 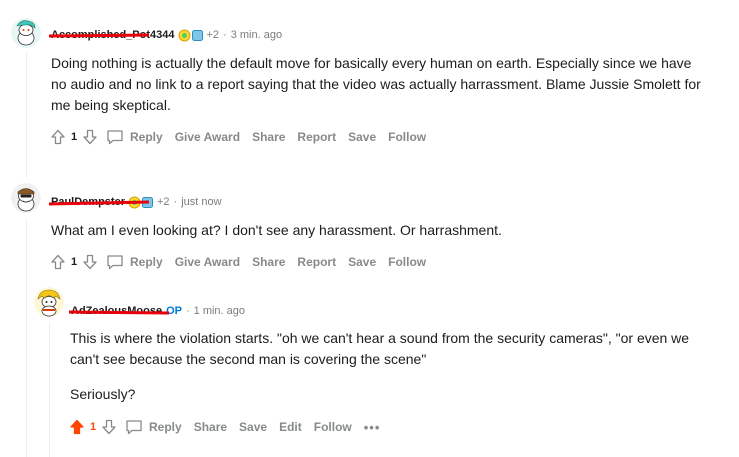 I want to click on comment-actions: 1 Reply Share Save Edit Follow •••, so click(x=229, y=427).